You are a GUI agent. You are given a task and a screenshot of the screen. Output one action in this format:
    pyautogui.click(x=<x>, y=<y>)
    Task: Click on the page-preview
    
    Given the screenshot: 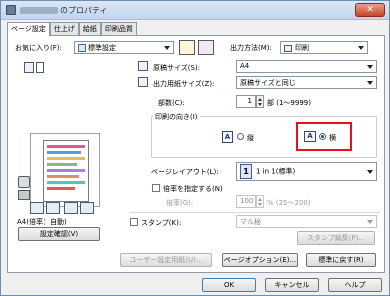 What is the action you would take?
    pyautogui.click(x=65, y=170)
    